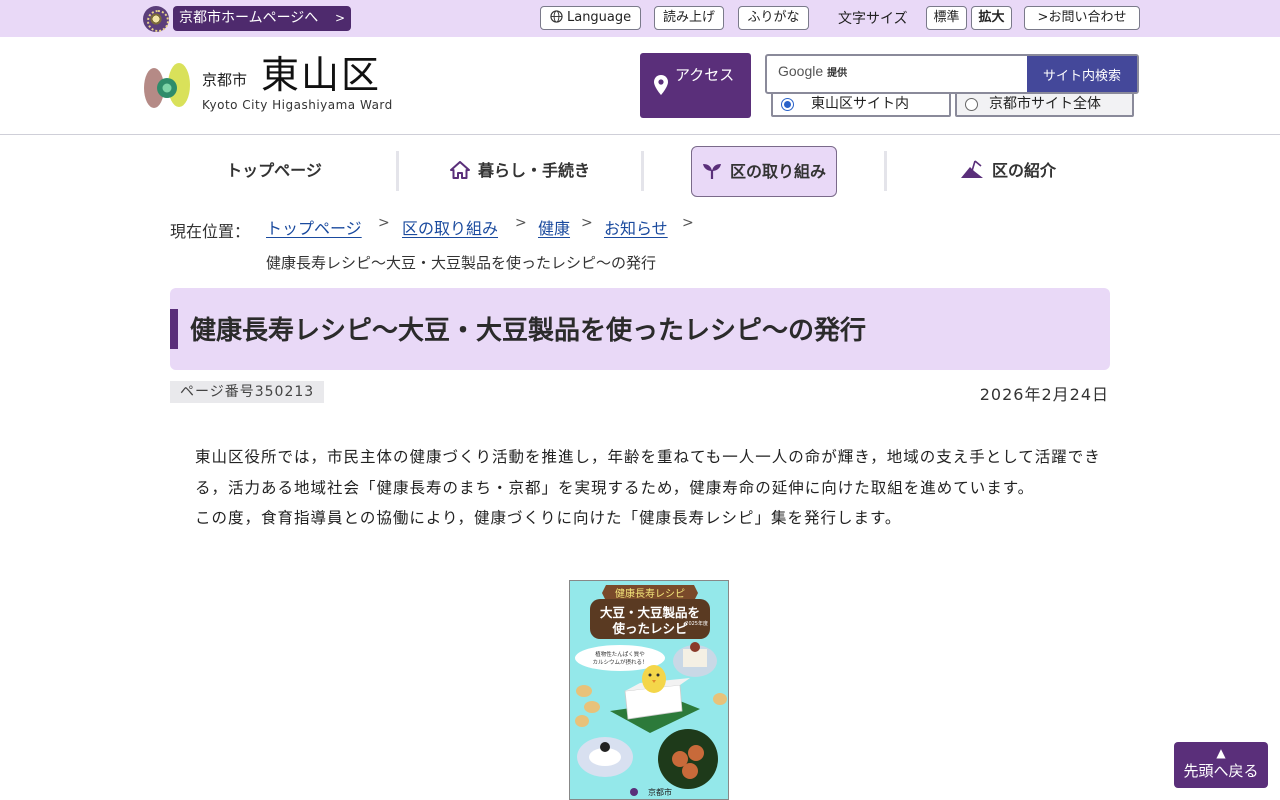  I want to click on sprout-icon, so click(711, 171).